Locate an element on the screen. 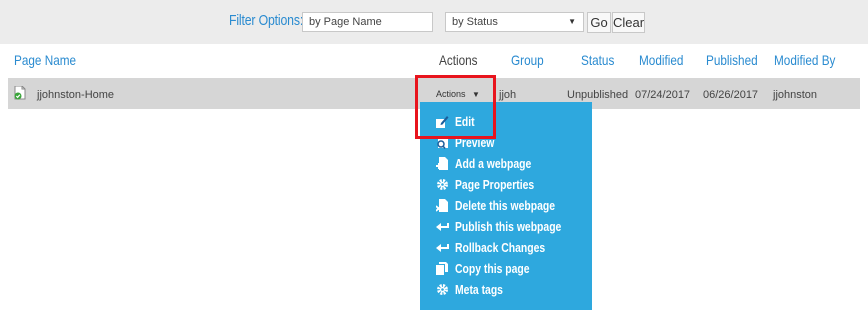 Image resolution: width=868 pixels, height=310 pixels. caret-down-icon: ▼ is located at coordinates (476, 94).